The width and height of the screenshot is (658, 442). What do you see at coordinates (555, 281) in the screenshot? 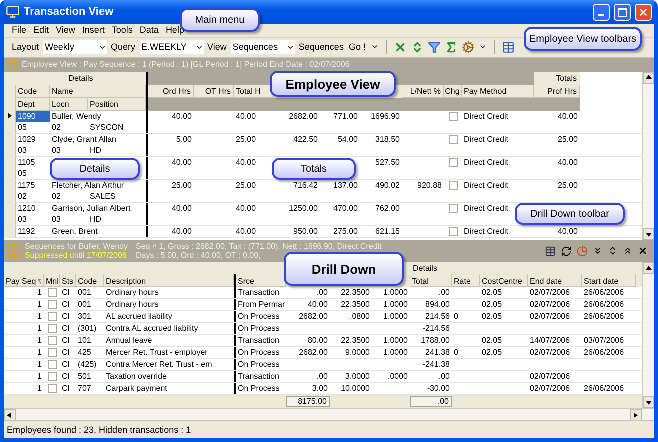
I see `column-header: End date` at bounding box center [555, 281].